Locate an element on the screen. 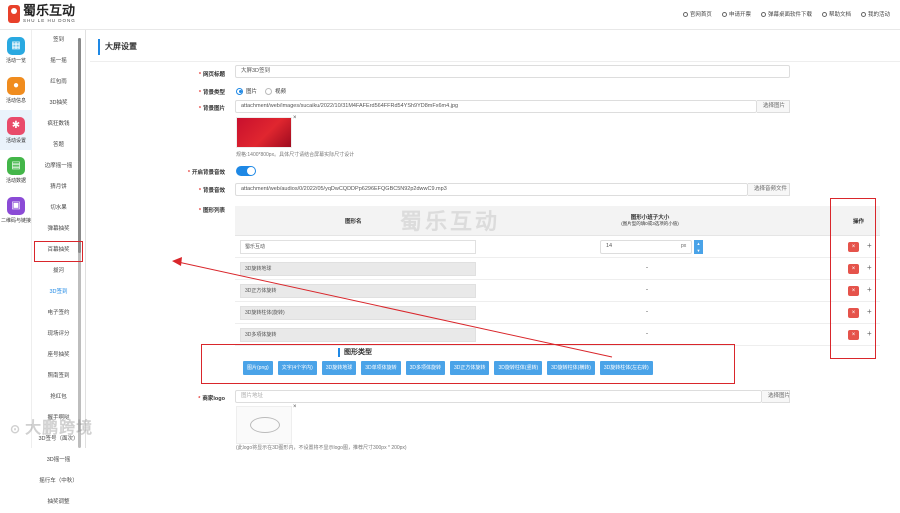 The width and height of the screenshot is (900, 513). corner-watermark: ⊙ 大鹏跨境 is located at coordinates (52, 428).